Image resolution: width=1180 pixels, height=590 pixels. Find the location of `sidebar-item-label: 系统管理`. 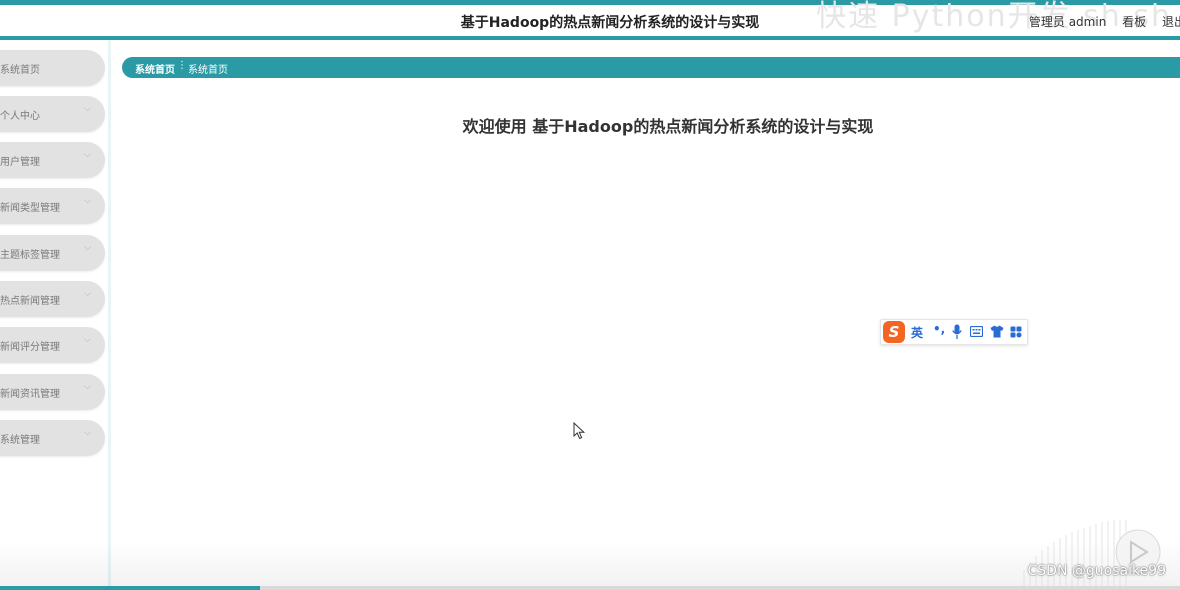

sidebar-item-label: 系统管理 is located at coordinates (20, 440).